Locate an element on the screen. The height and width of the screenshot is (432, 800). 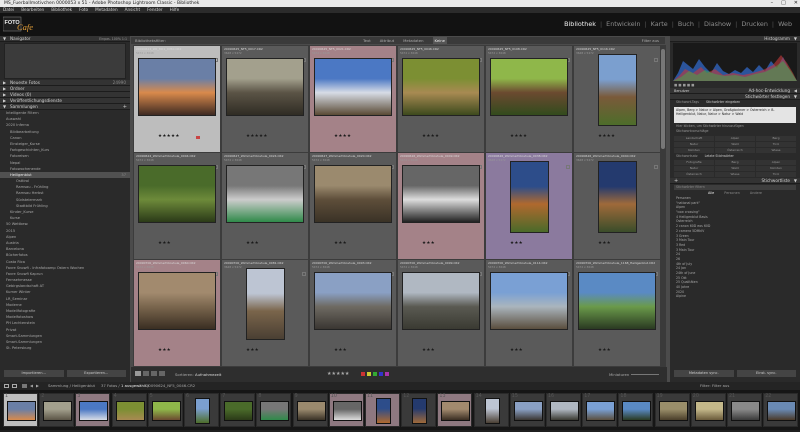
filter-option-keine: Keine is located at coordinates (439, 40).